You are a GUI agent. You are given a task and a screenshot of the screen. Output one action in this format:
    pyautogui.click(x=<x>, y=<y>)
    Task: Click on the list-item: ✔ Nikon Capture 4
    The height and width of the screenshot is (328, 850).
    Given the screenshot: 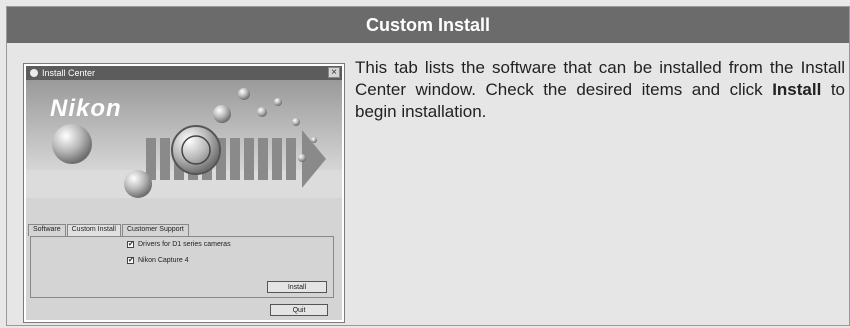 What is the action you would take?
    pyautogui.click(x=158, y=260)
    